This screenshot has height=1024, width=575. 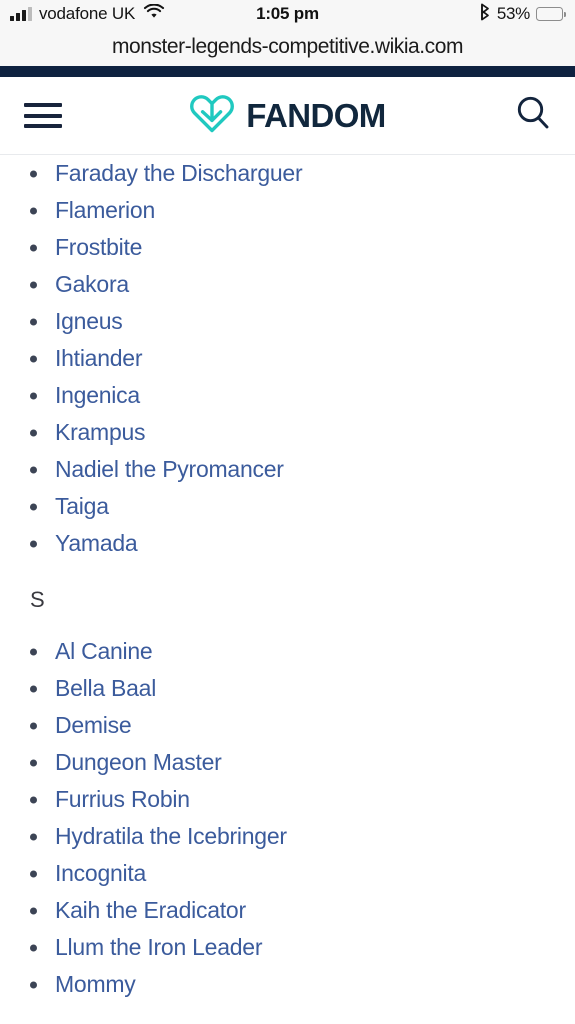 I want to click on list-item: Incognita, so click(x=287, y=873).